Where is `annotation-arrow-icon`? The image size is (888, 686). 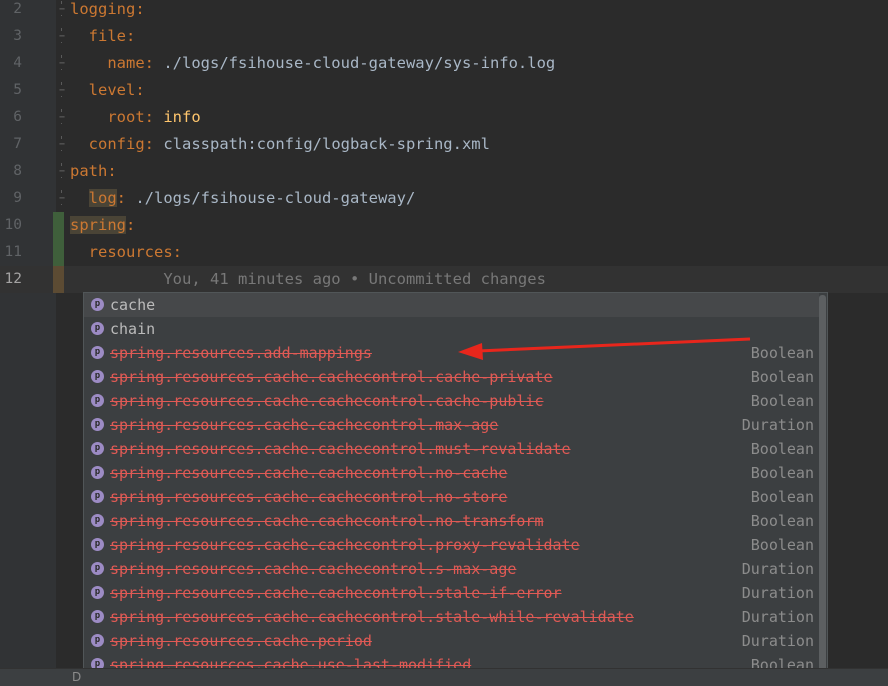 annotation-arrow-icon is located at coordinates (604, 348).